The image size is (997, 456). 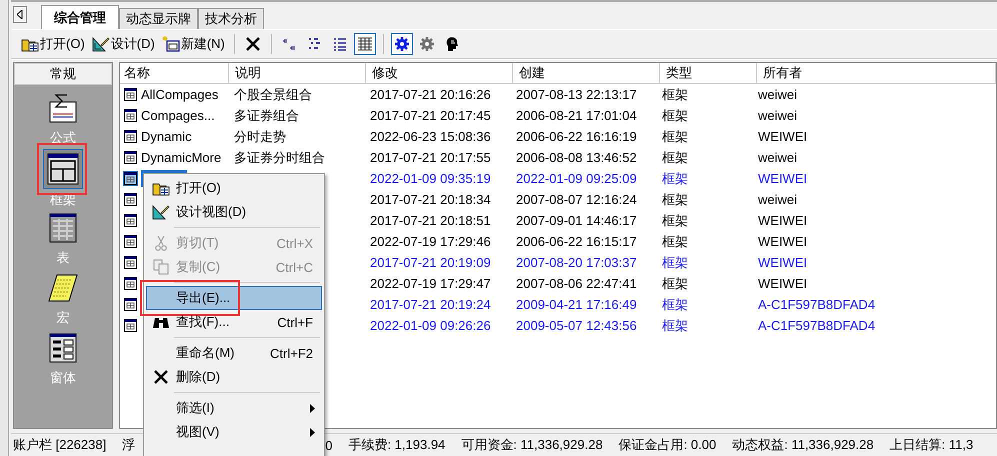 What do you see at coordinates (234, 188) in the screenshot?
I see `menu-item: 打开(O)` at bounding box center [234, 188].